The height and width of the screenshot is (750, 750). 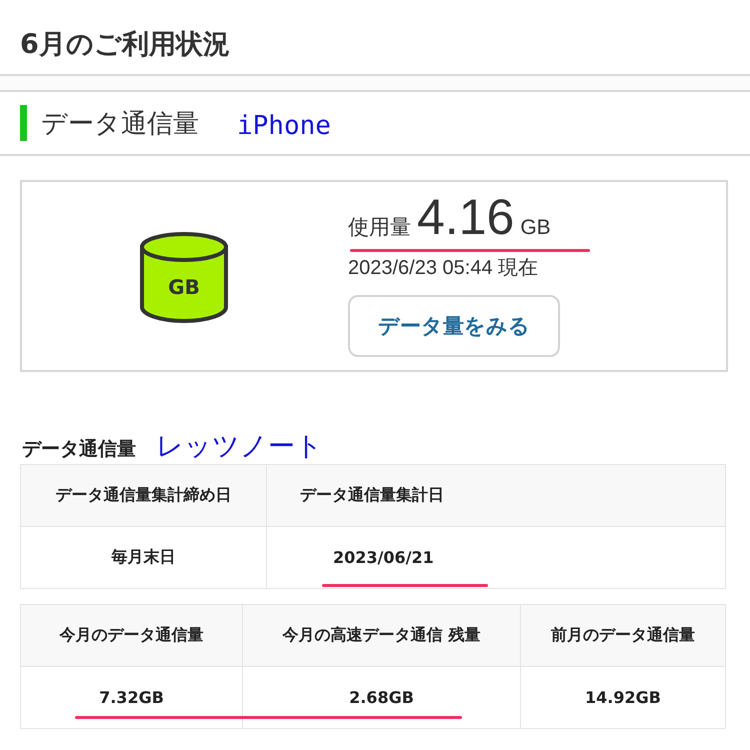 I want to click on column-header: 前月のデータ通信量, so click(x=623, y=636).